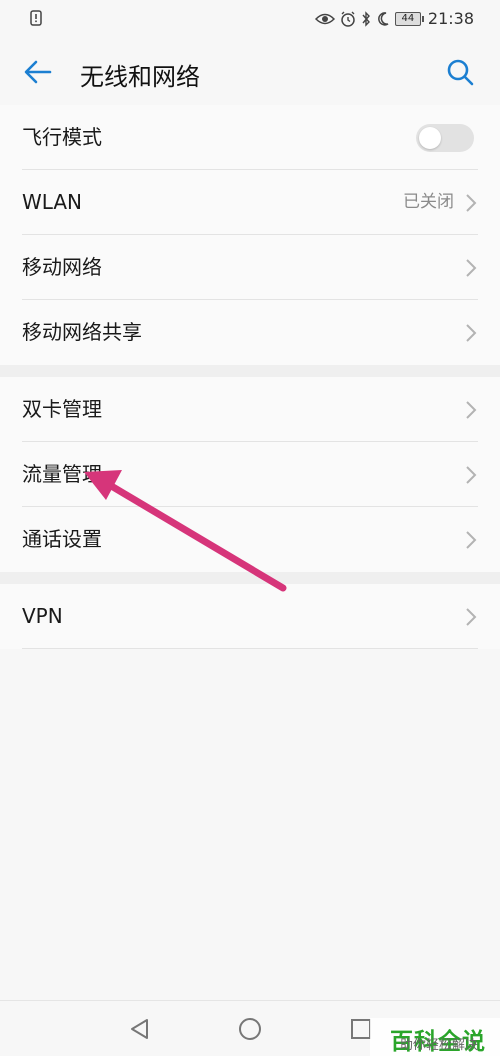 The height and width of the screenshot is (1056, 500). I want to click on eye-icon, so click(324, 19).